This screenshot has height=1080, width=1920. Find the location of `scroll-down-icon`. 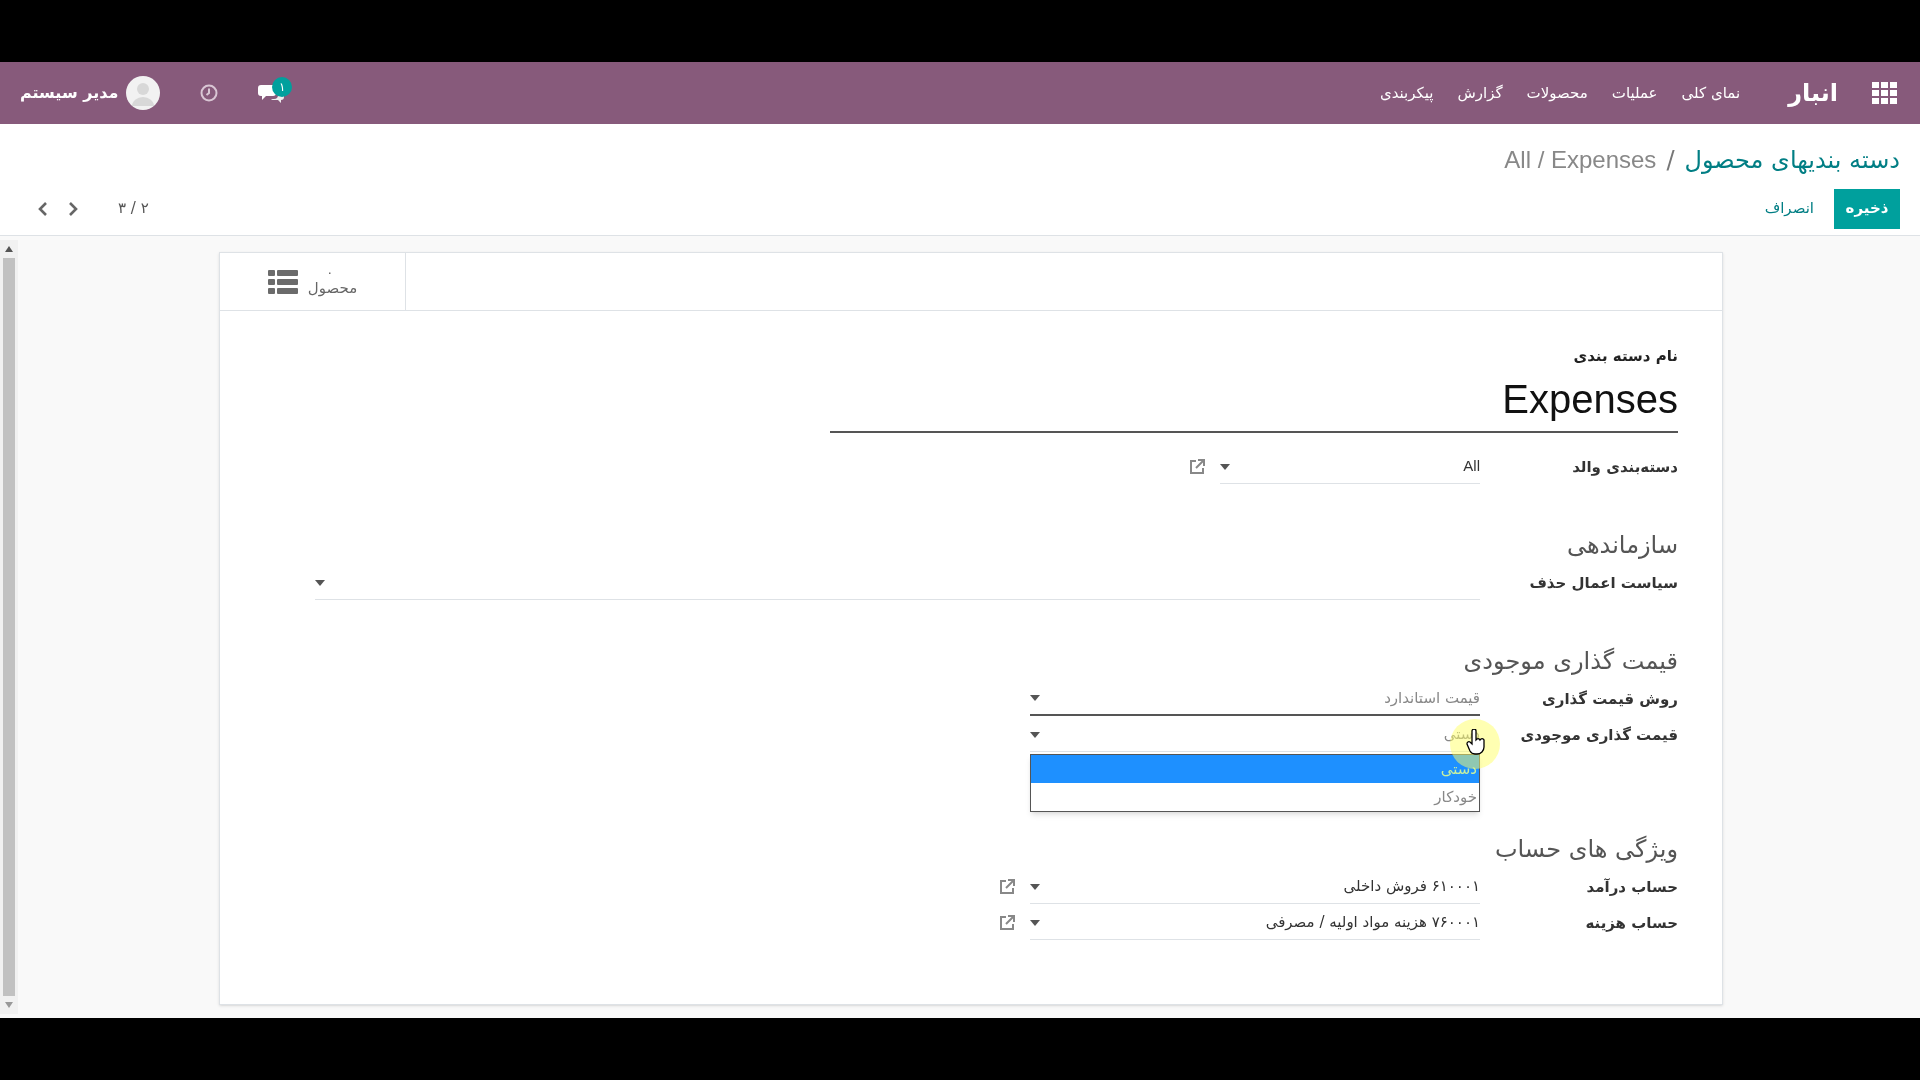

scroll-down-icon is located at coordinates (9, 1005).